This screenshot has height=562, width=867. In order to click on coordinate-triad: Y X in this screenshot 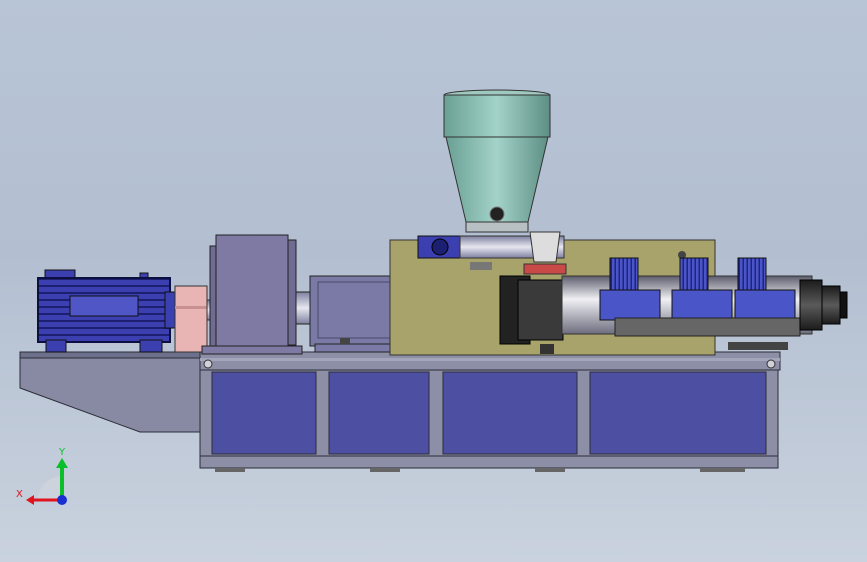, I will do `click(42, 476)`.